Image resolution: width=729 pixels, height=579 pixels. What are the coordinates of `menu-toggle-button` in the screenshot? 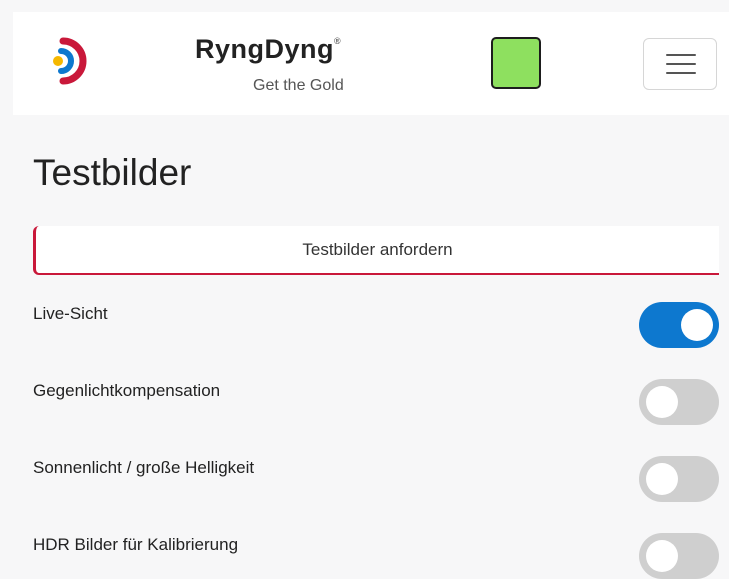 It's located at (680, 64).